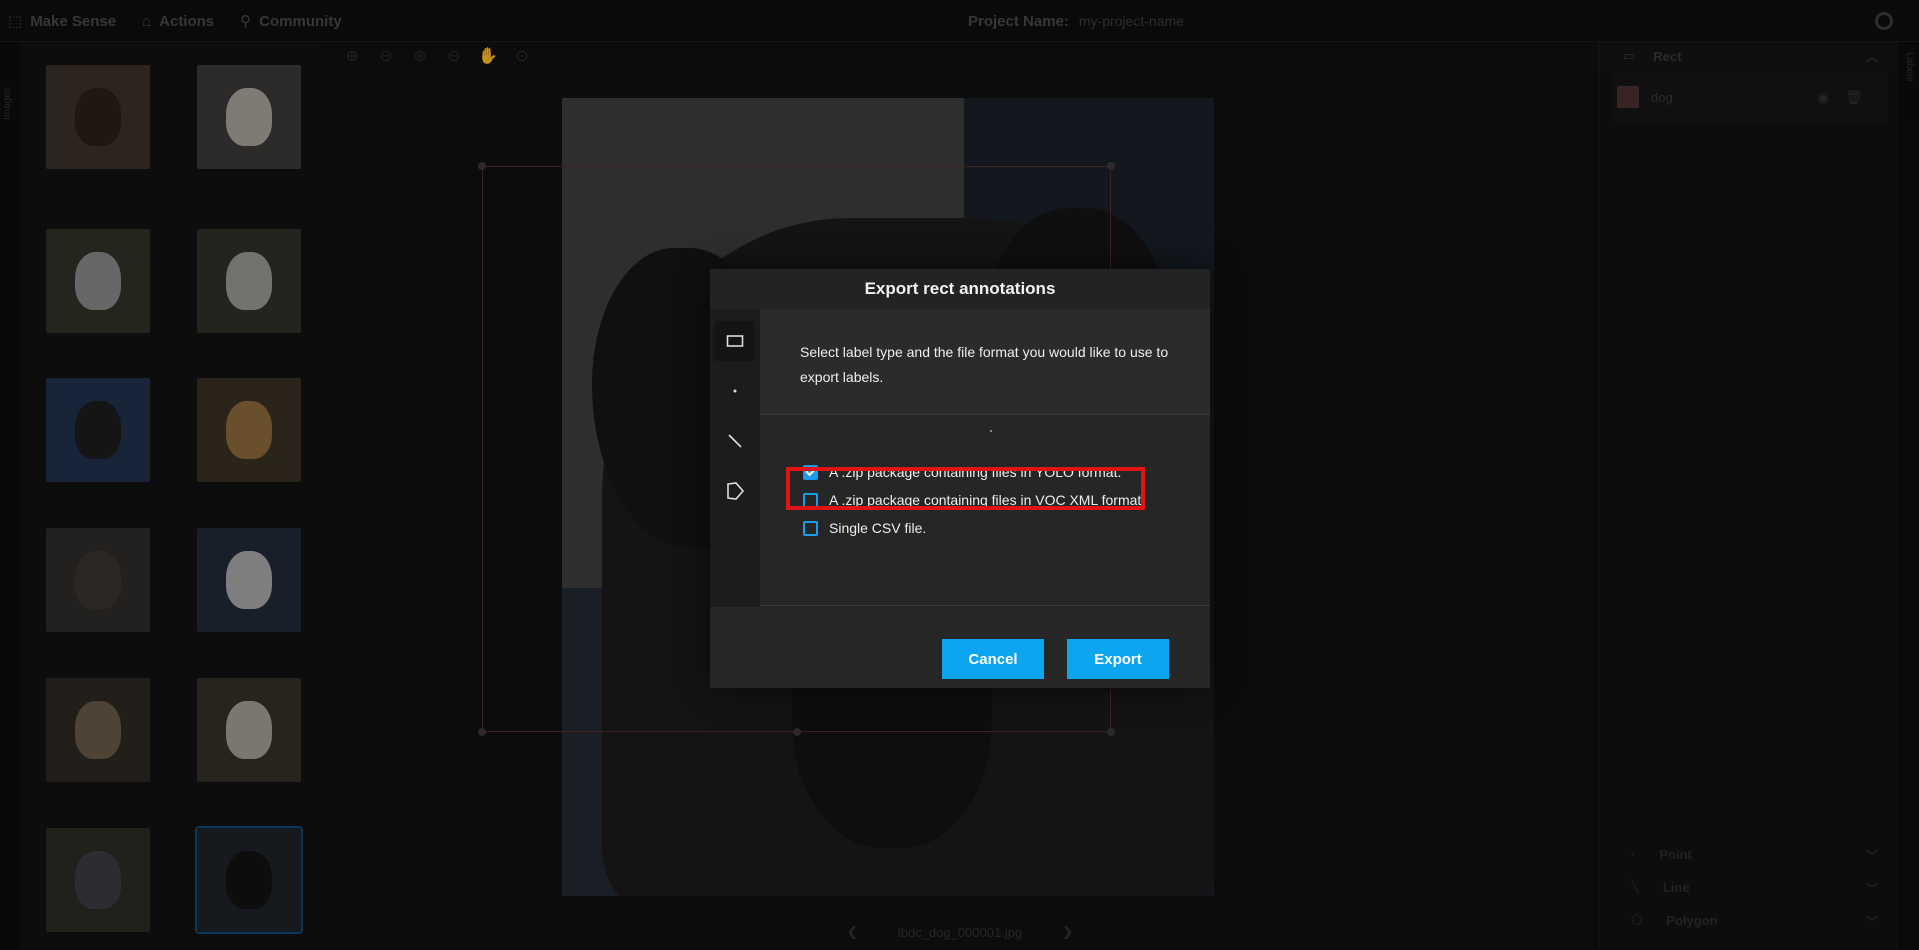 Image resolution: width=1919 pixels, height=950 pixels. Describe the element at coordinates (810, 528) in the screenshot. I see `csv-checkbox` at that location.